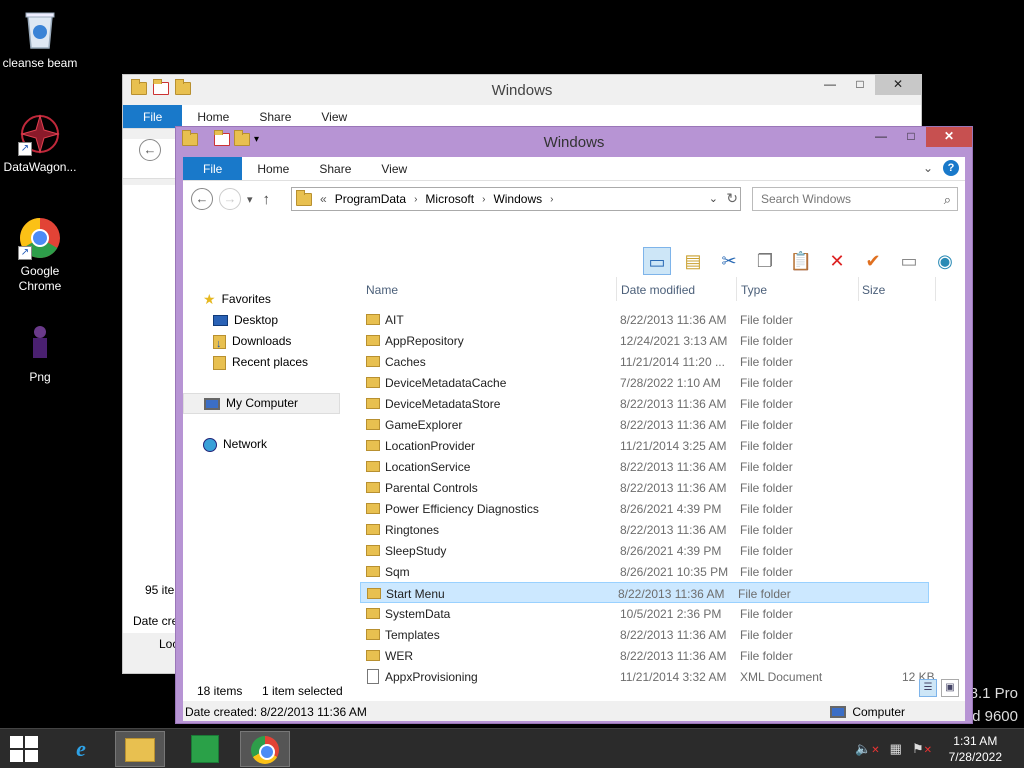 The height and width of the screenshot is (768, 1024). I want to click on forward-button: →, so click(230, 199).